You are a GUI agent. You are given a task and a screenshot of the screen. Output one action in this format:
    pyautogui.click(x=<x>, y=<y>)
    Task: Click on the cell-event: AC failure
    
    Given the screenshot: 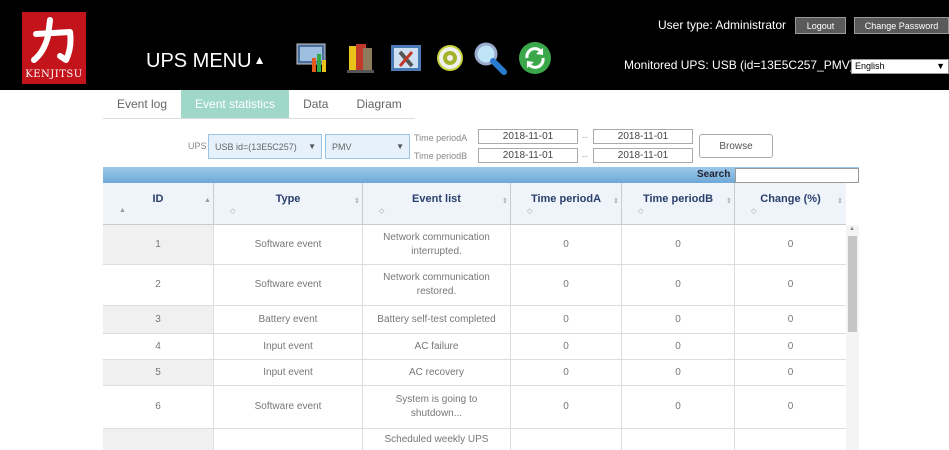 What is the action you would take?
    pyautogui.click(x=437, y=346)
    